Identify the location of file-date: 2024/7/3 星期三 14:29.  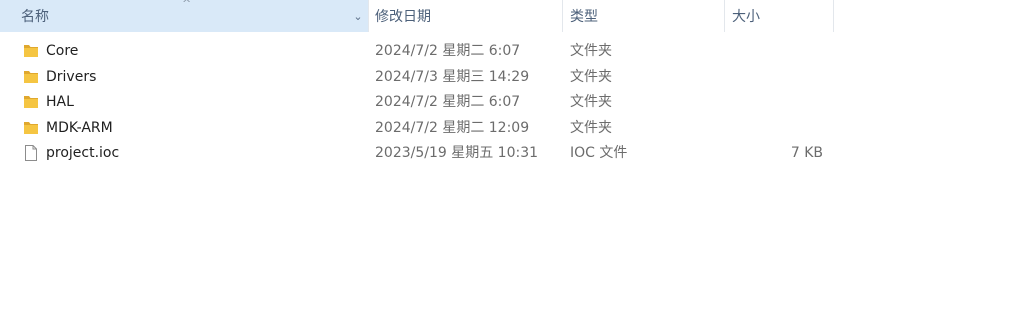
(452, 76).